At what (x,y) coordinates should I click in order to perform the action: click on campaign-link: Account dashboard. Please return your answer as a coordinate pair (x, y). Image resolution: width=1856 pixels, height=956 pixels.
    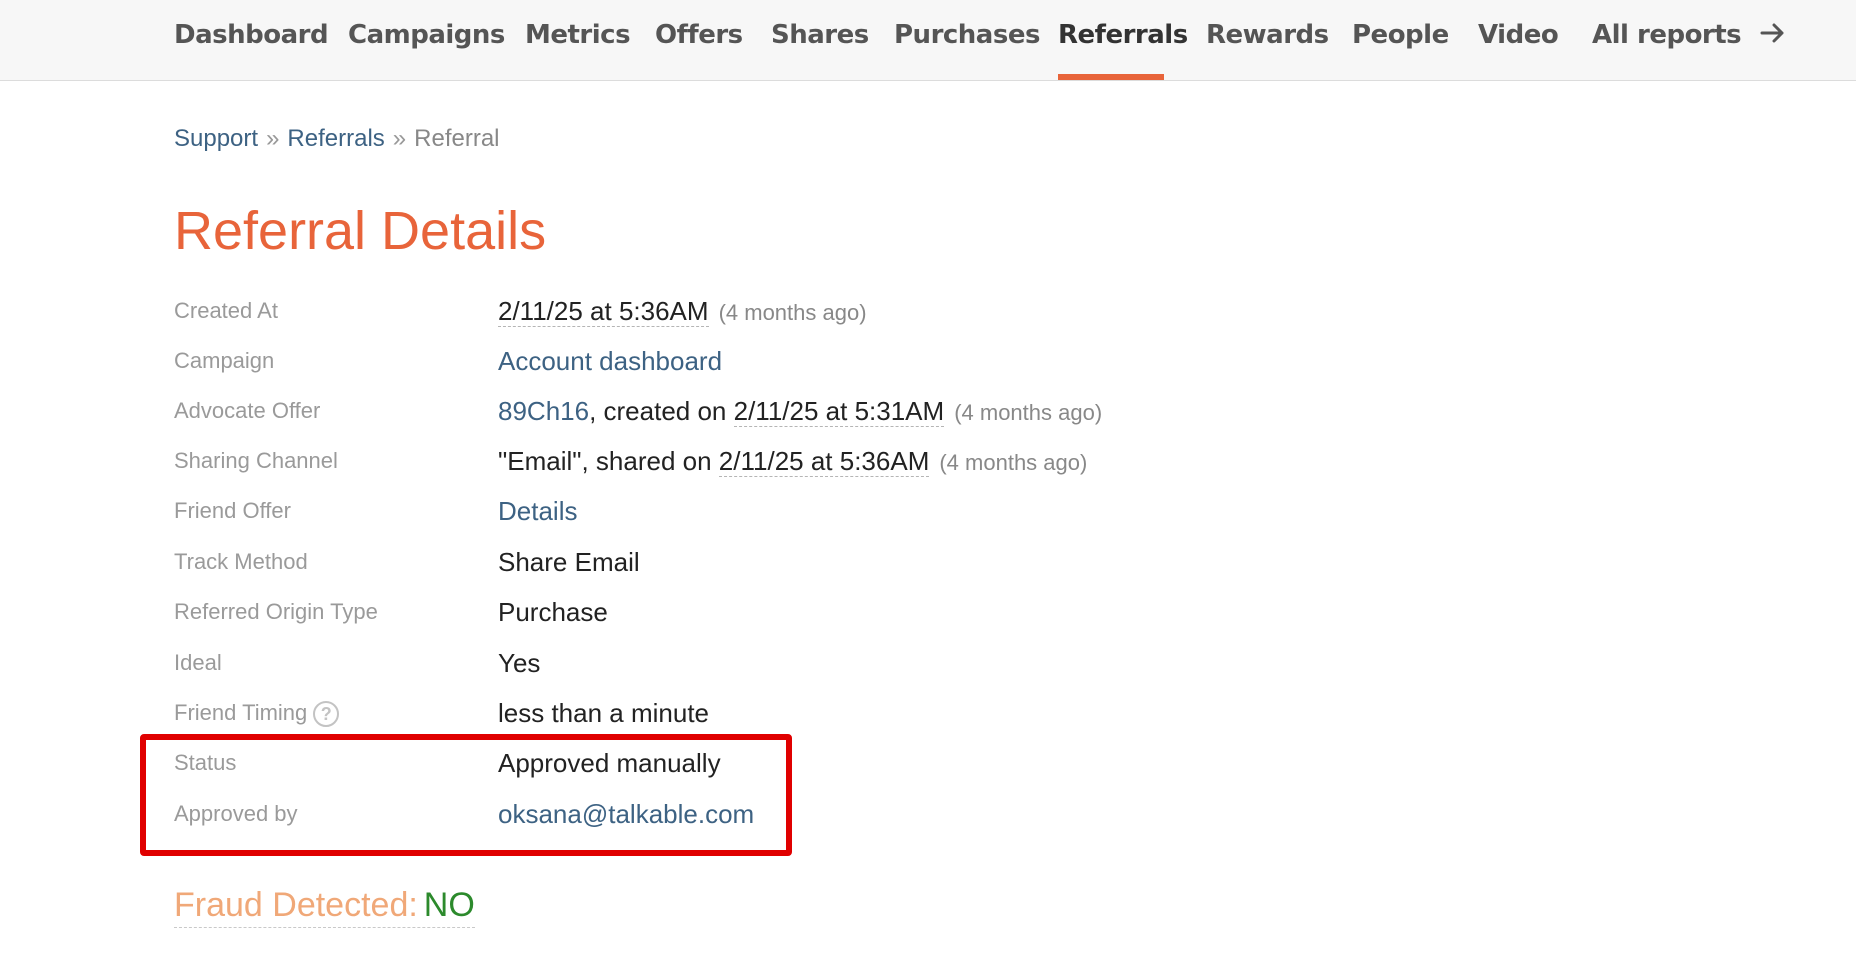
    Looking at the image, I should click on (610, 361).